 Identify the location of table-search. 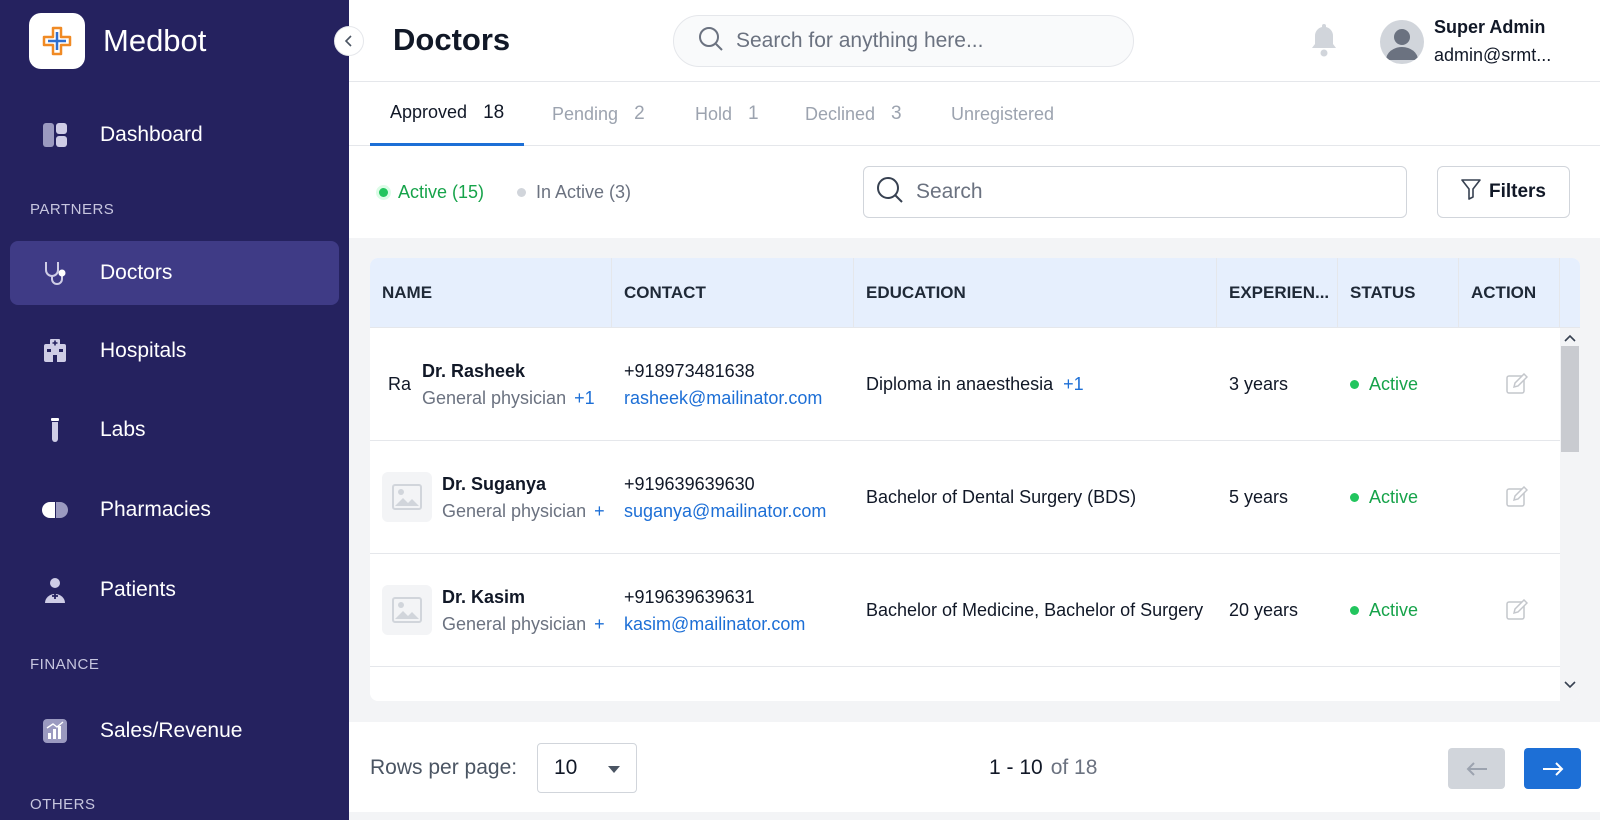
(1135, 192).